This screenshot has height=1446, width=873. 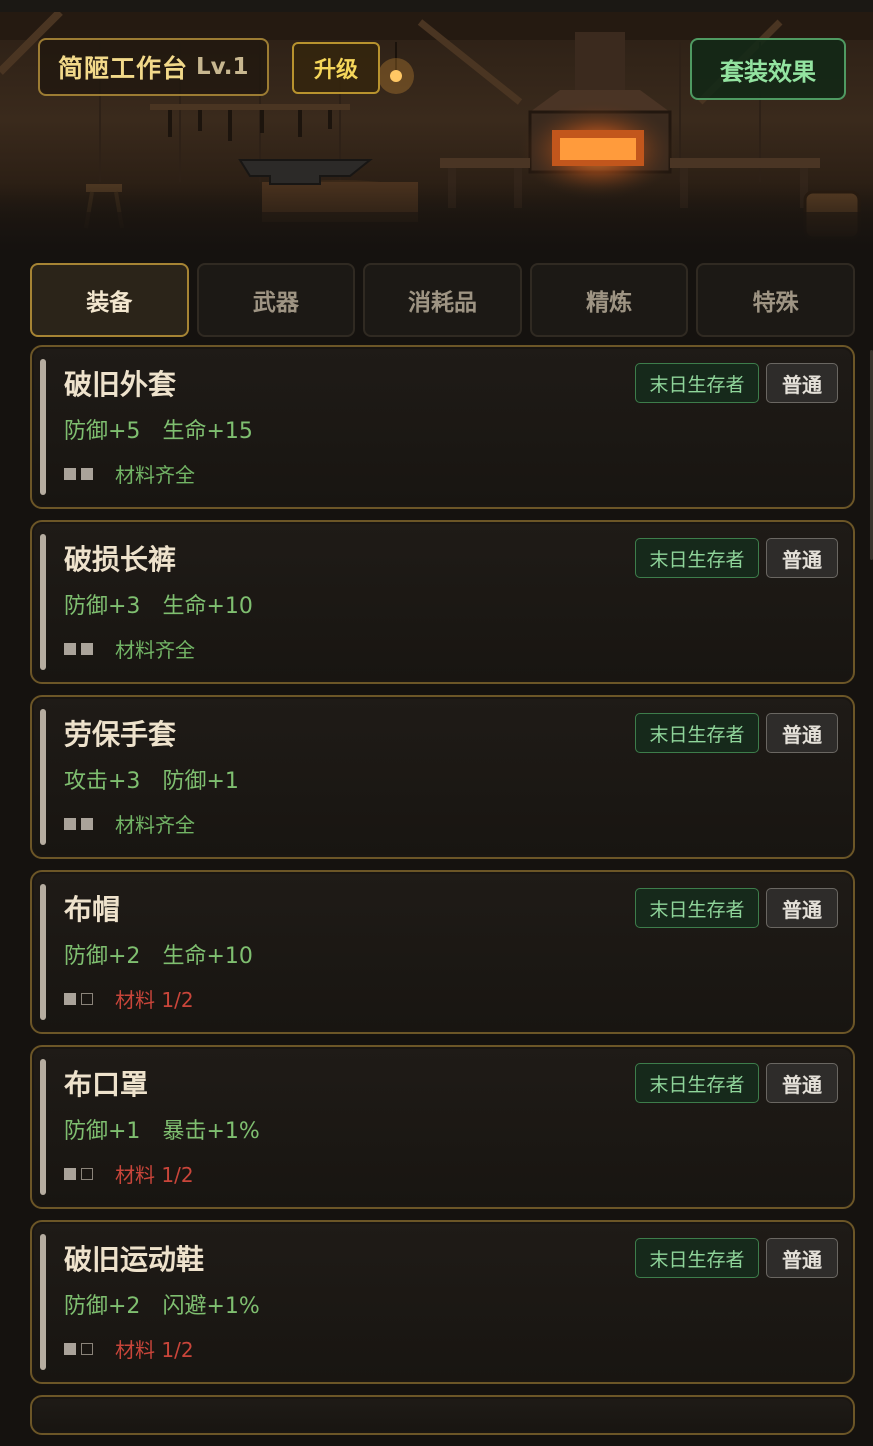 What do you see at coordinates (120, 559) in the screenshot?
I see `item-name: 破损长裤` at bounding box center [120, 559].